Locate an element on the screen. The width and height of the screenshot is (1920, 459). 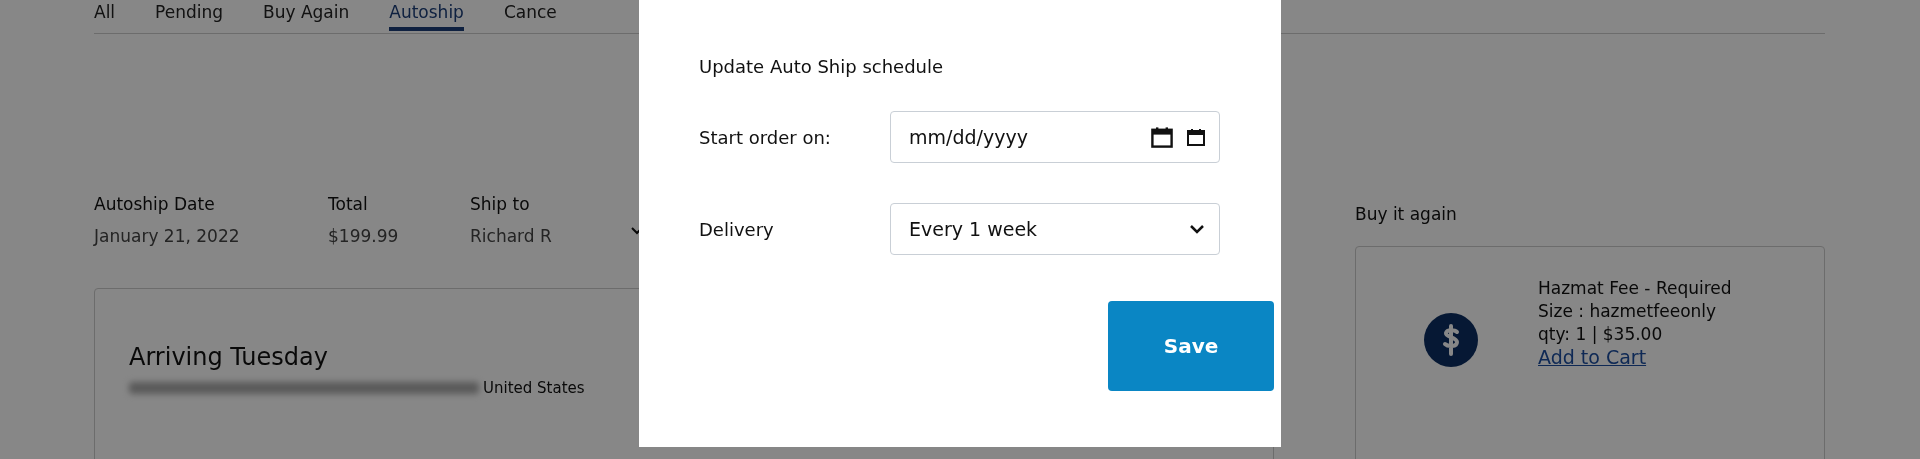
field-value: January 21, 2022 is located at coordinates (167, 236).